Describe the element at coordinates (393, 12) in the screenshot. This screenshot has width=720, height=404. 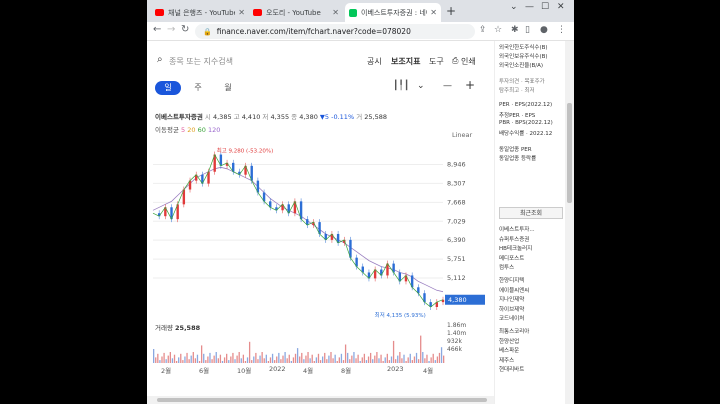
I see `tab-naver-finance: 이베스트투자증권 : 네이 ✕` at that location.